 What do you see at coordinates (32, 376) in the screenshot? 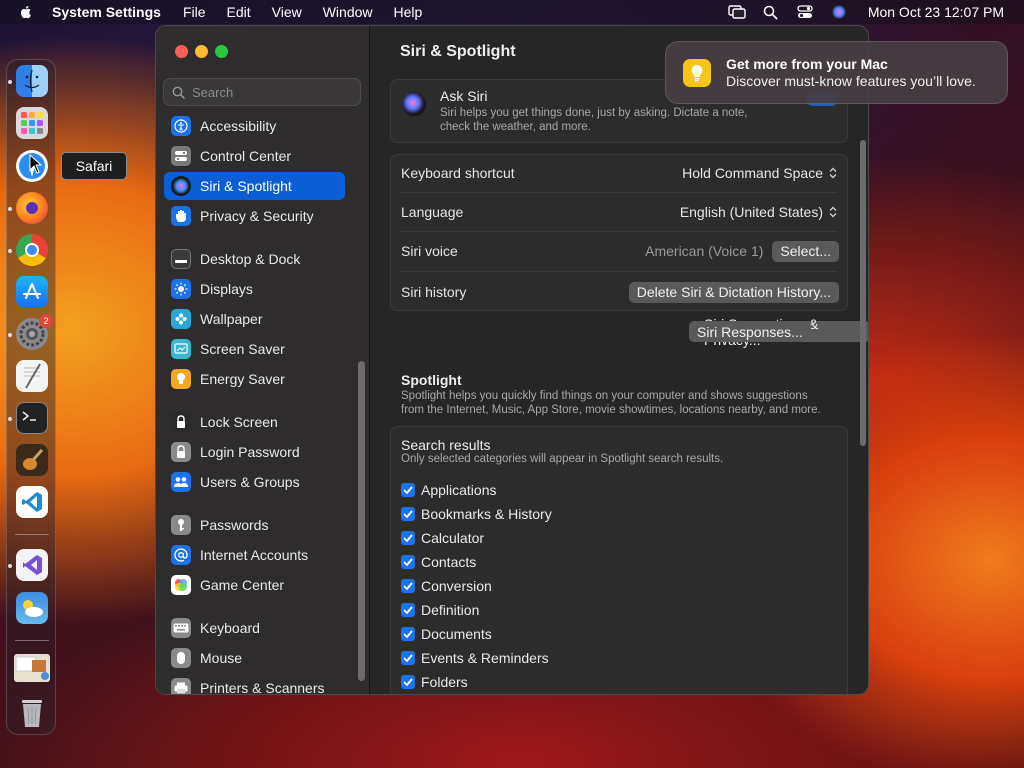
I see `textedit-icon` at bounding box center [32, 376].